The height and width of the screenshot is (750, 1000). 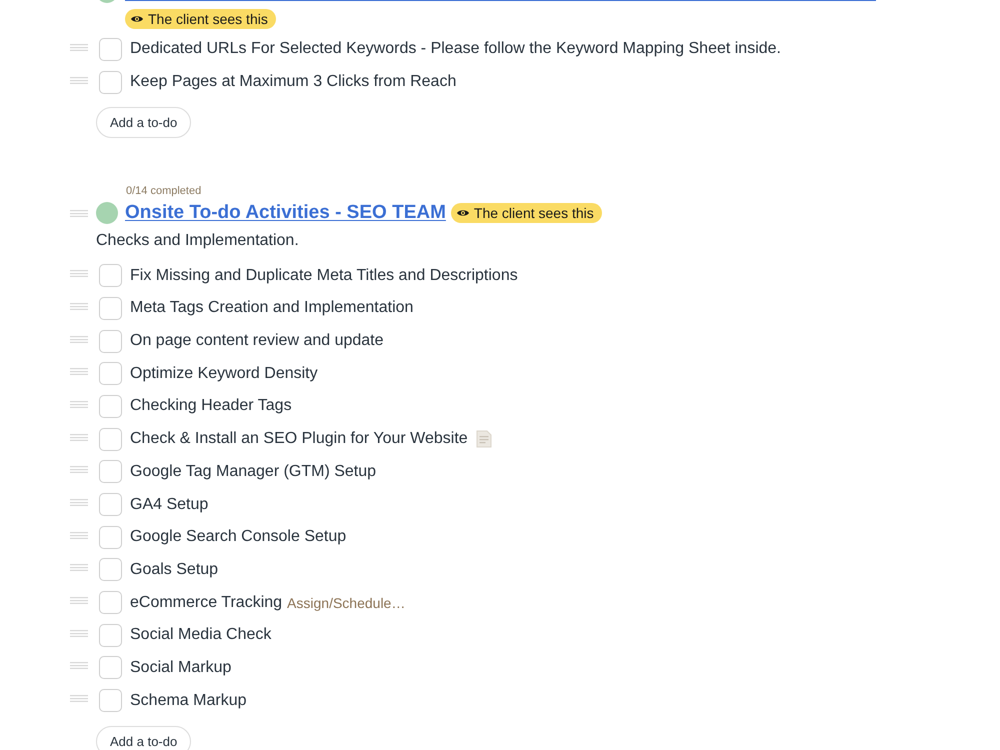 I want to click on todo-title: Keep Pages at Maximum 3 Clicks from Reach, so click(x=293, y=82).